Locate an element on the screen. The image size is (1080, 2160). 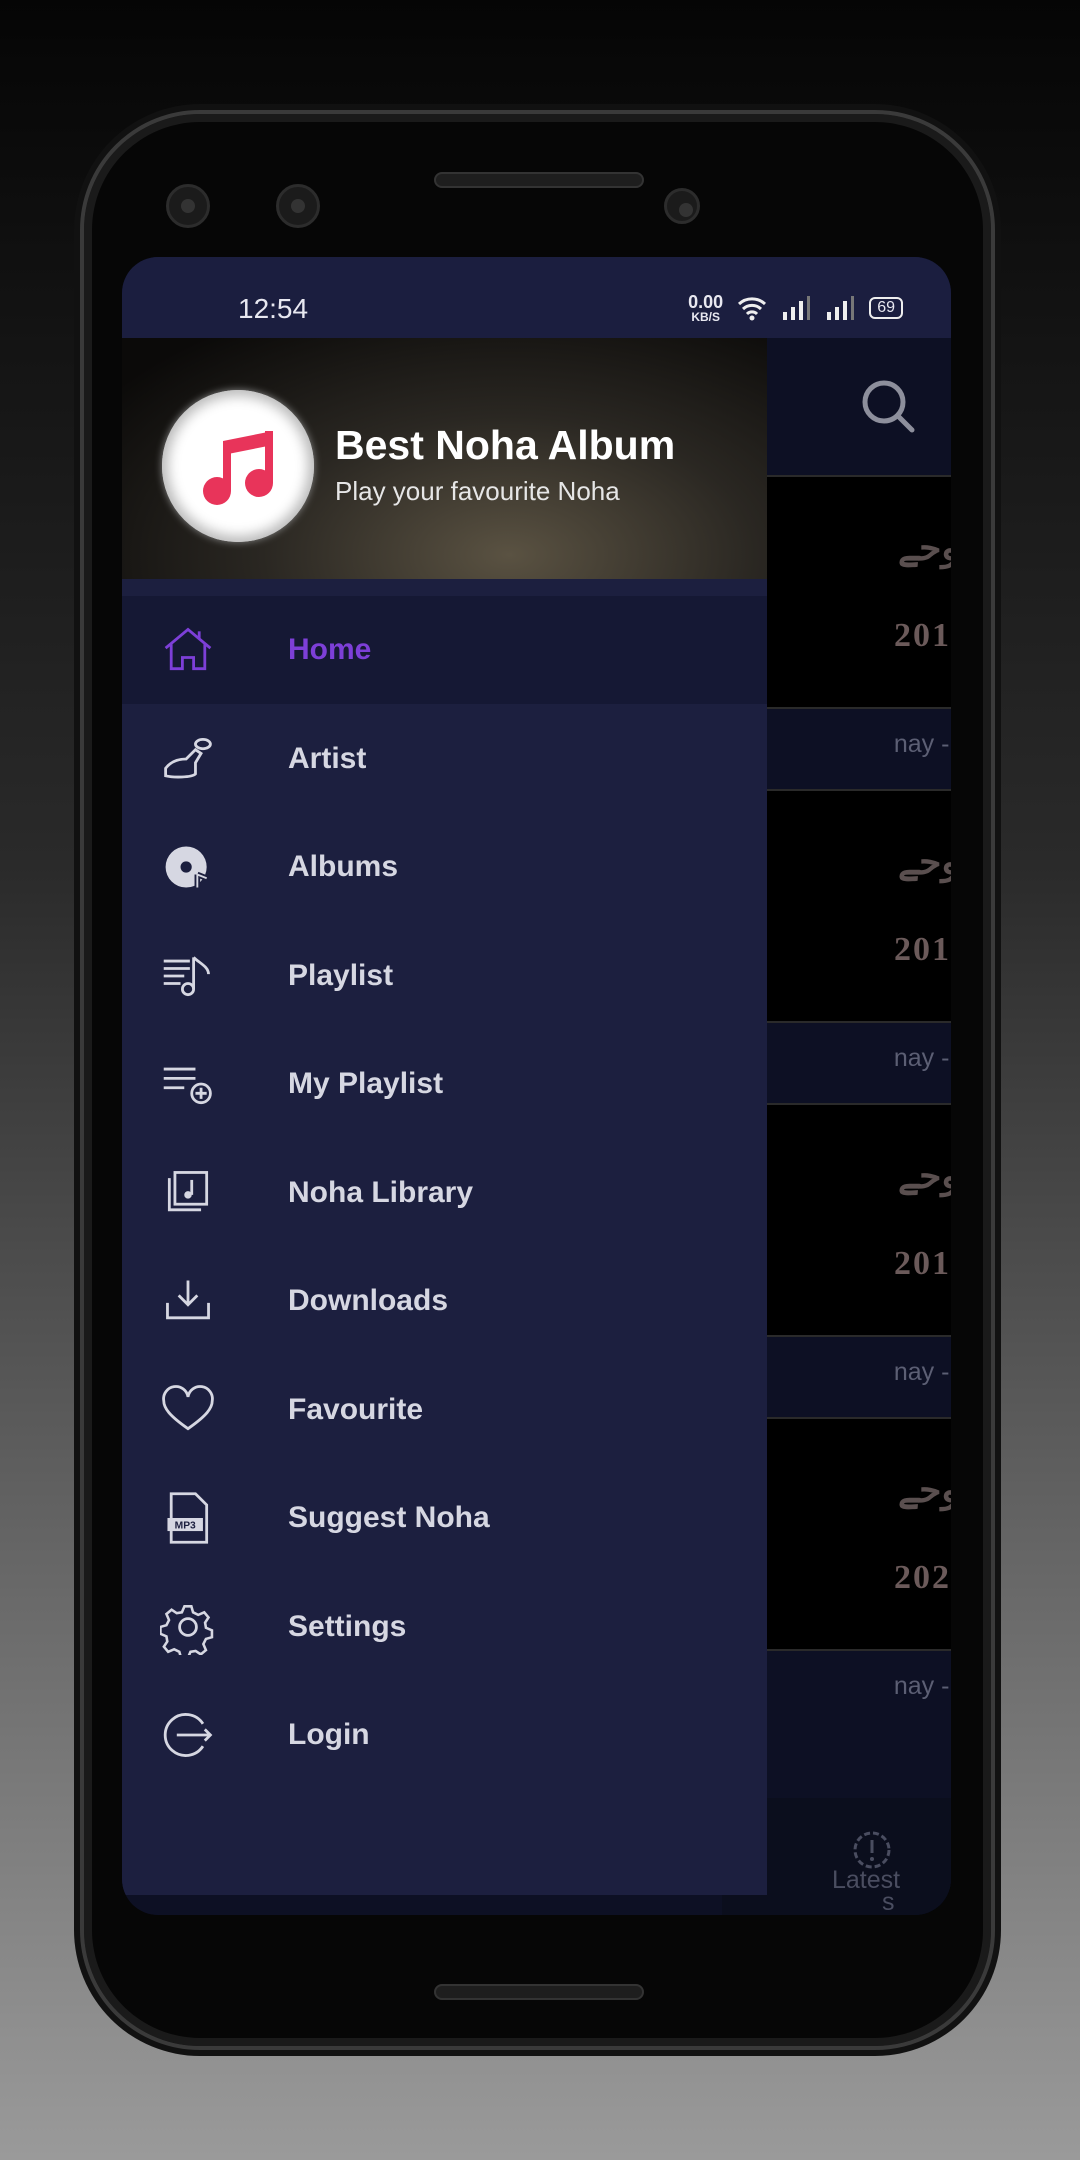
drawer-item-label: Downloads is located at coordinates (368, 1300).